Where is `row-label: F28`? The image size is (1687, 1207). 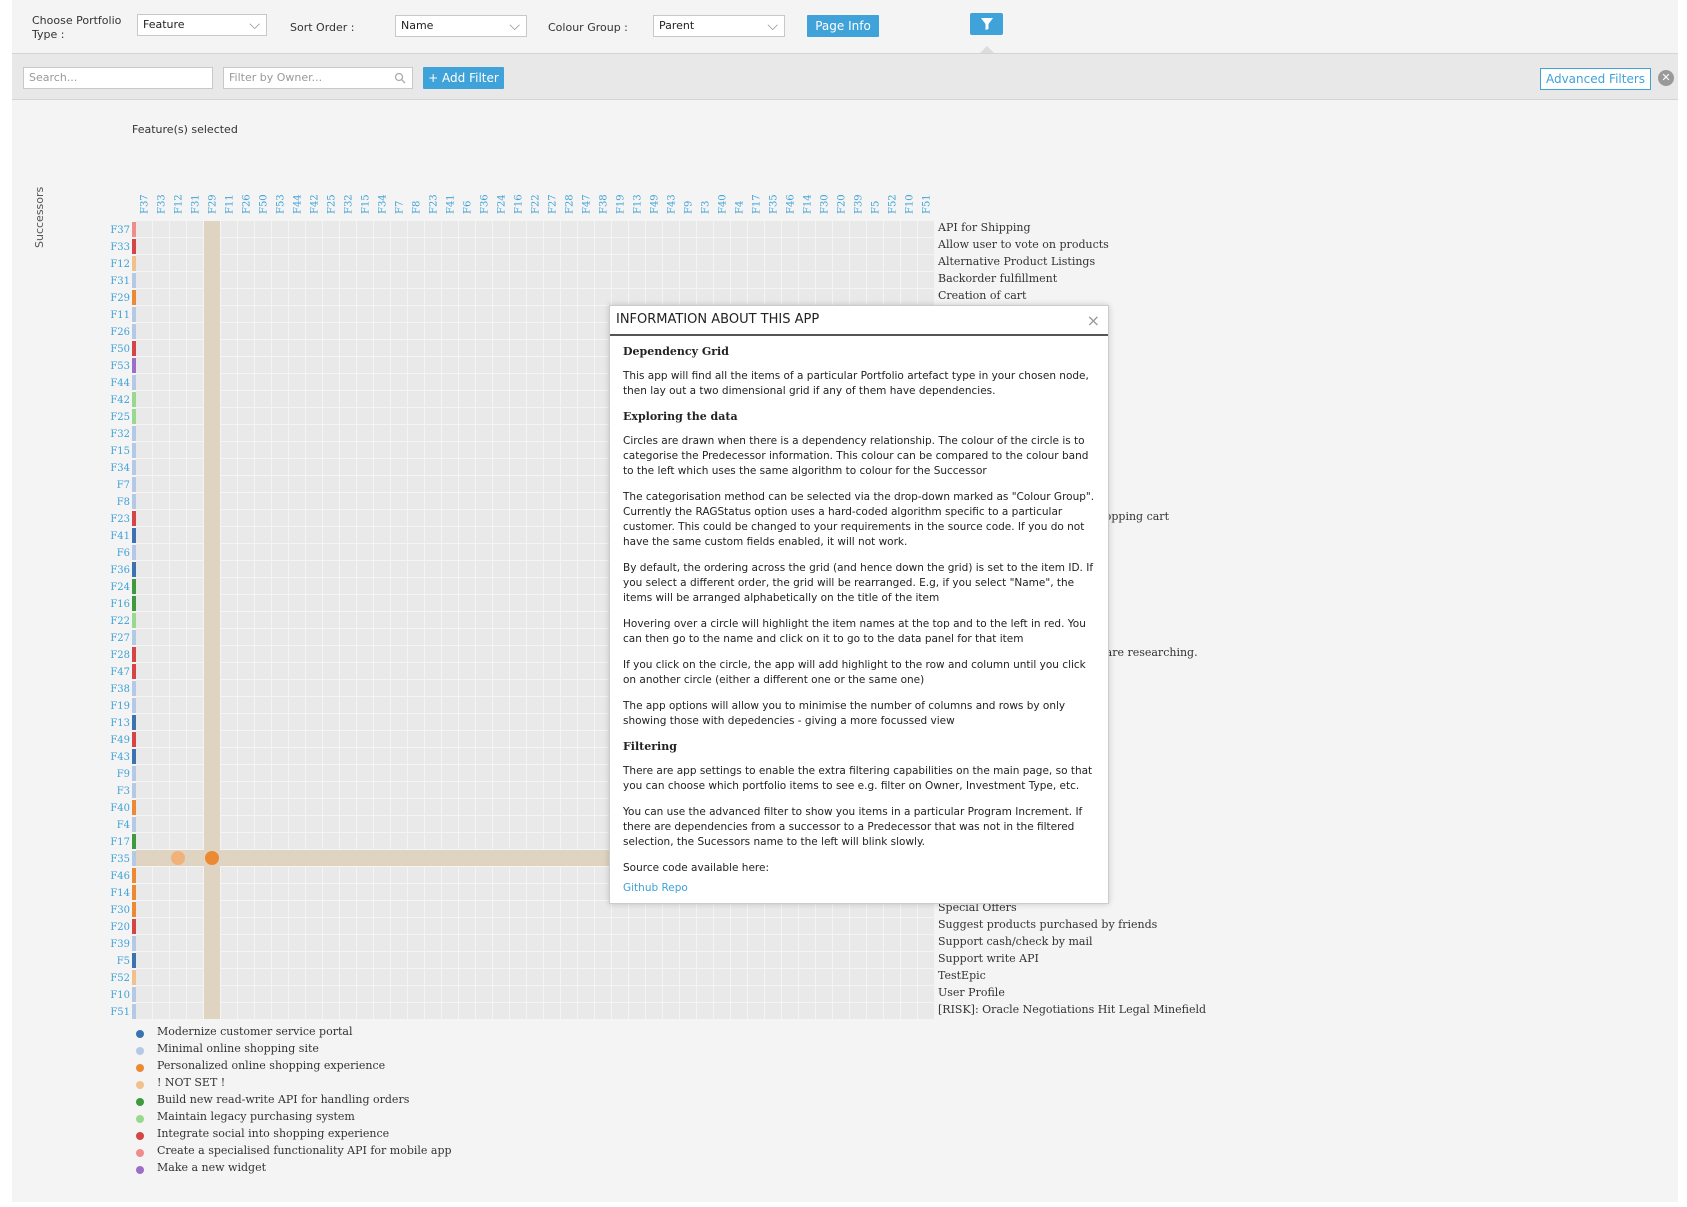
row-label: F28 is located at coordinates (120, 655).